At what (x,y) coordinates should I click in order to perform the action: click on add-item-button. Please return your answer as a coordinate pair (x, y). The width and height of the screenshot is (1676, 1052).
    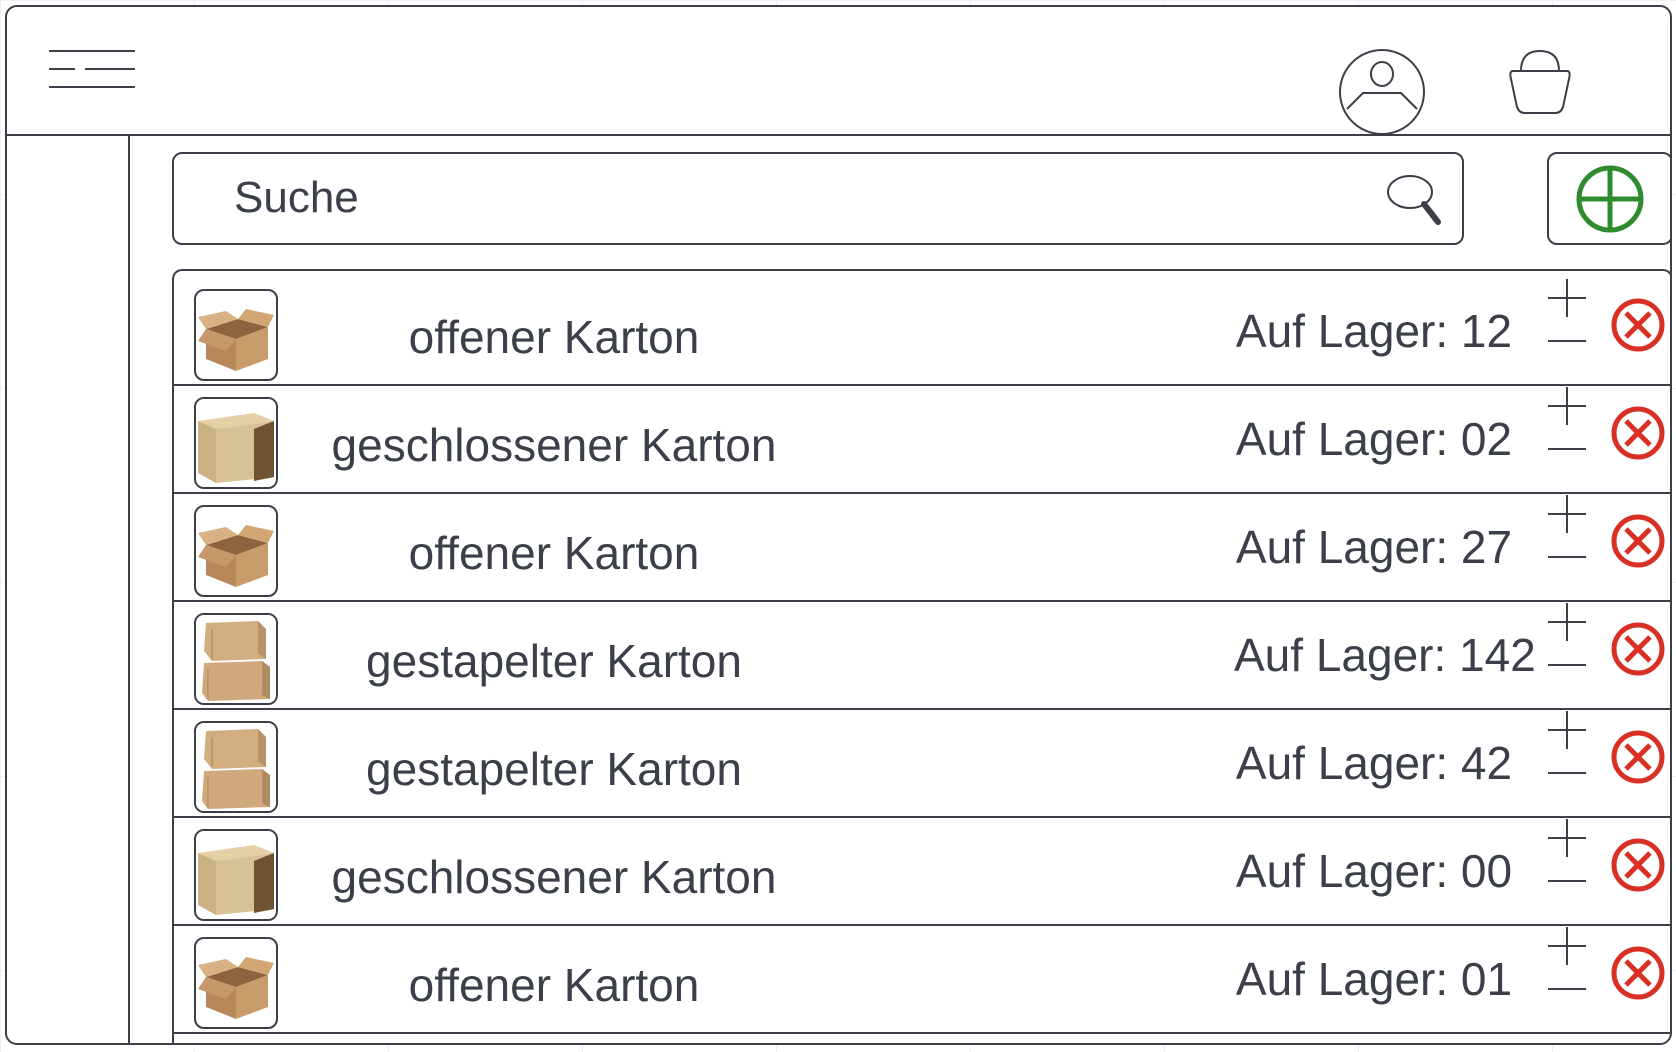
    Looking at the image, I should click on (1608, 198).